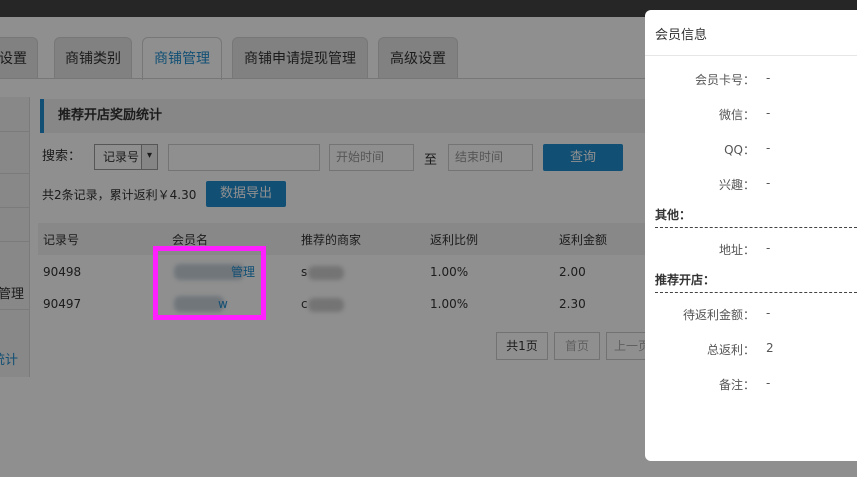 The image size is (857, 477). I want to click on interest-label: 兴趣：, so click(736, 185).